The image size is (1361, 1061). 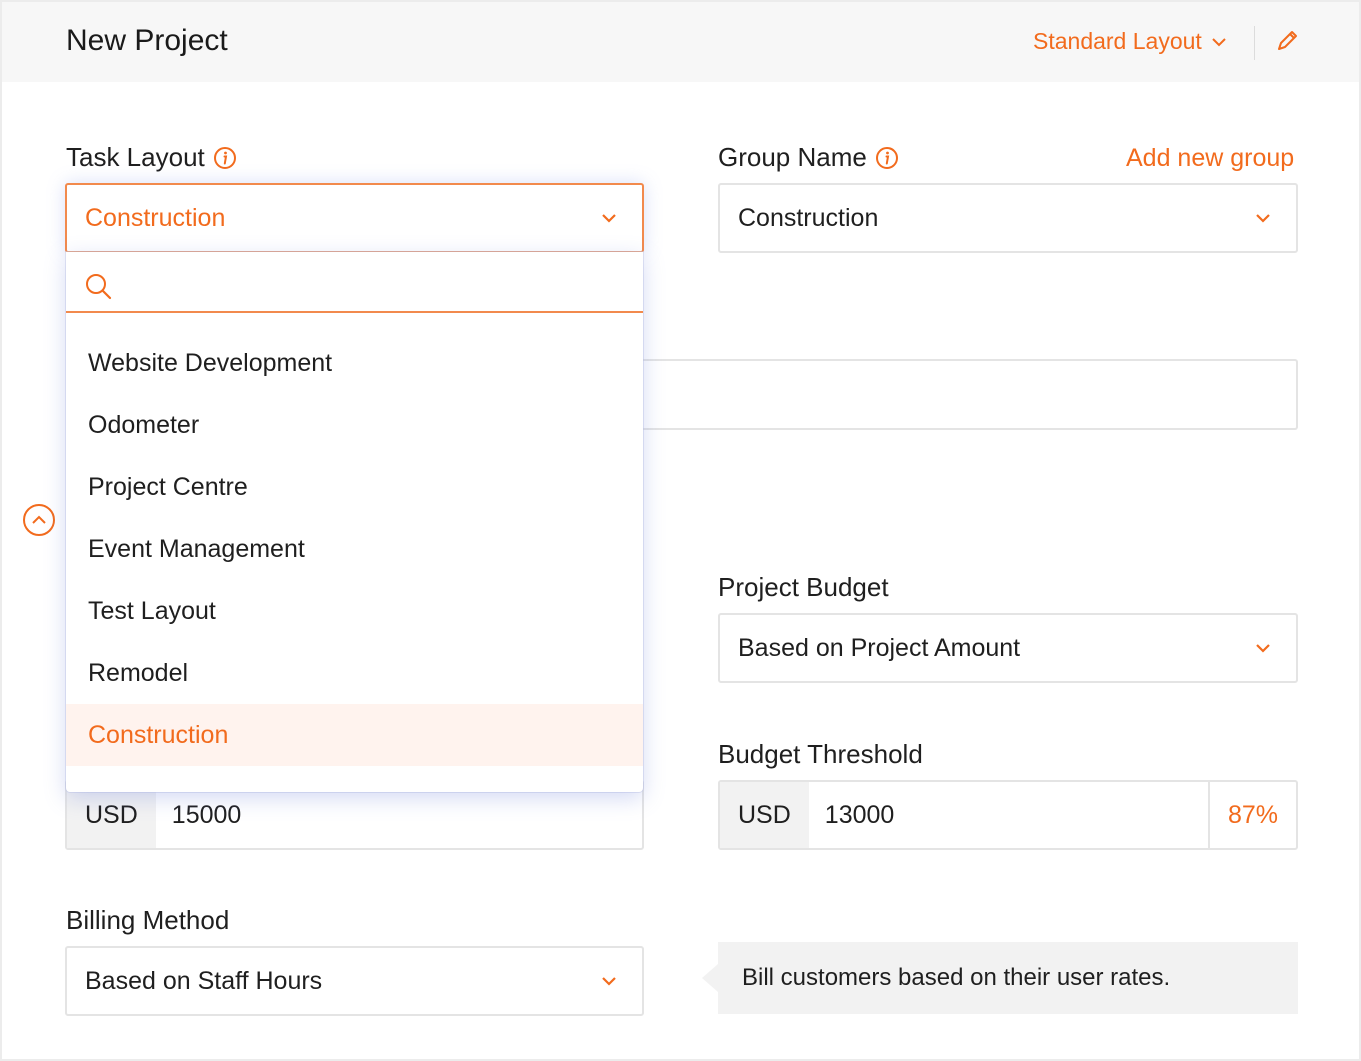 I want to click on budget-threshold-value: 13000, so click(x=1008, y=815).